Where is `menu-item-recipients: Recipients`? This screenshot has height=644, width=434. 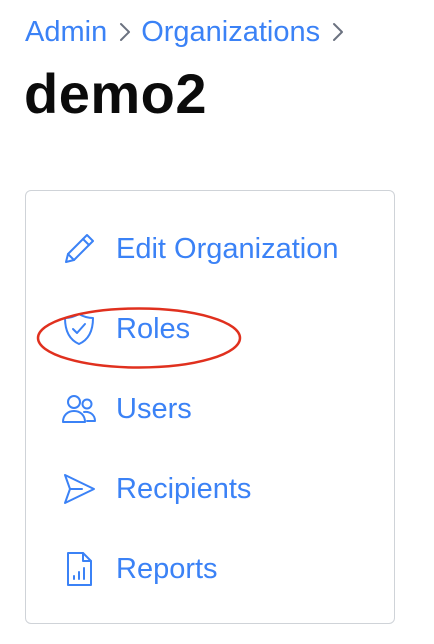 menu-item-recipients: Recipients is located at coordinates (155, 489).